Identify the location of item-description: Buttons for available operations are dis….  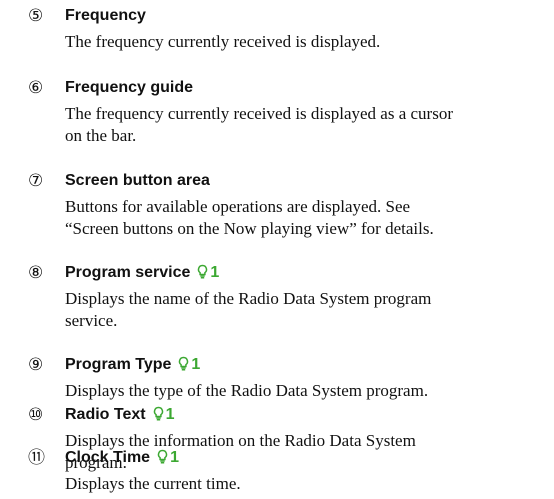
(249, 217).